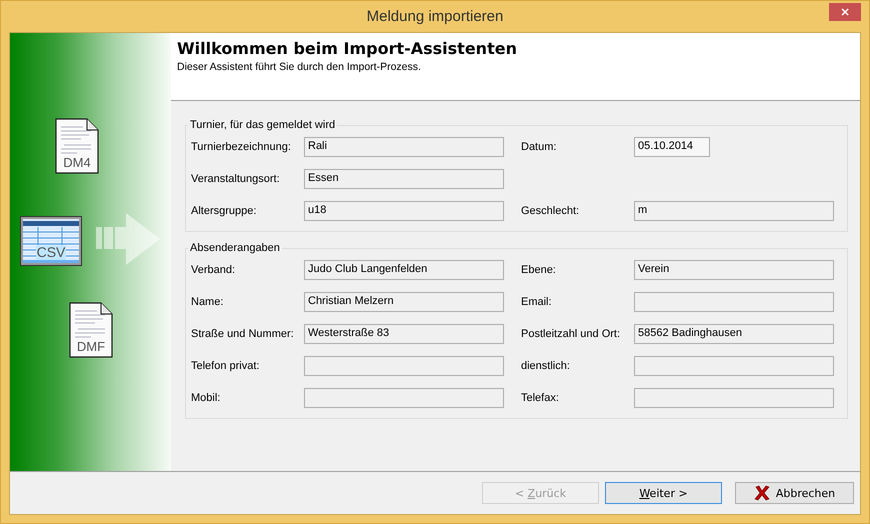  What do you see at coordinates (546, 366) in the screenshot?
I see `field-label: dienstlich:` at bounding box center [546, 366].